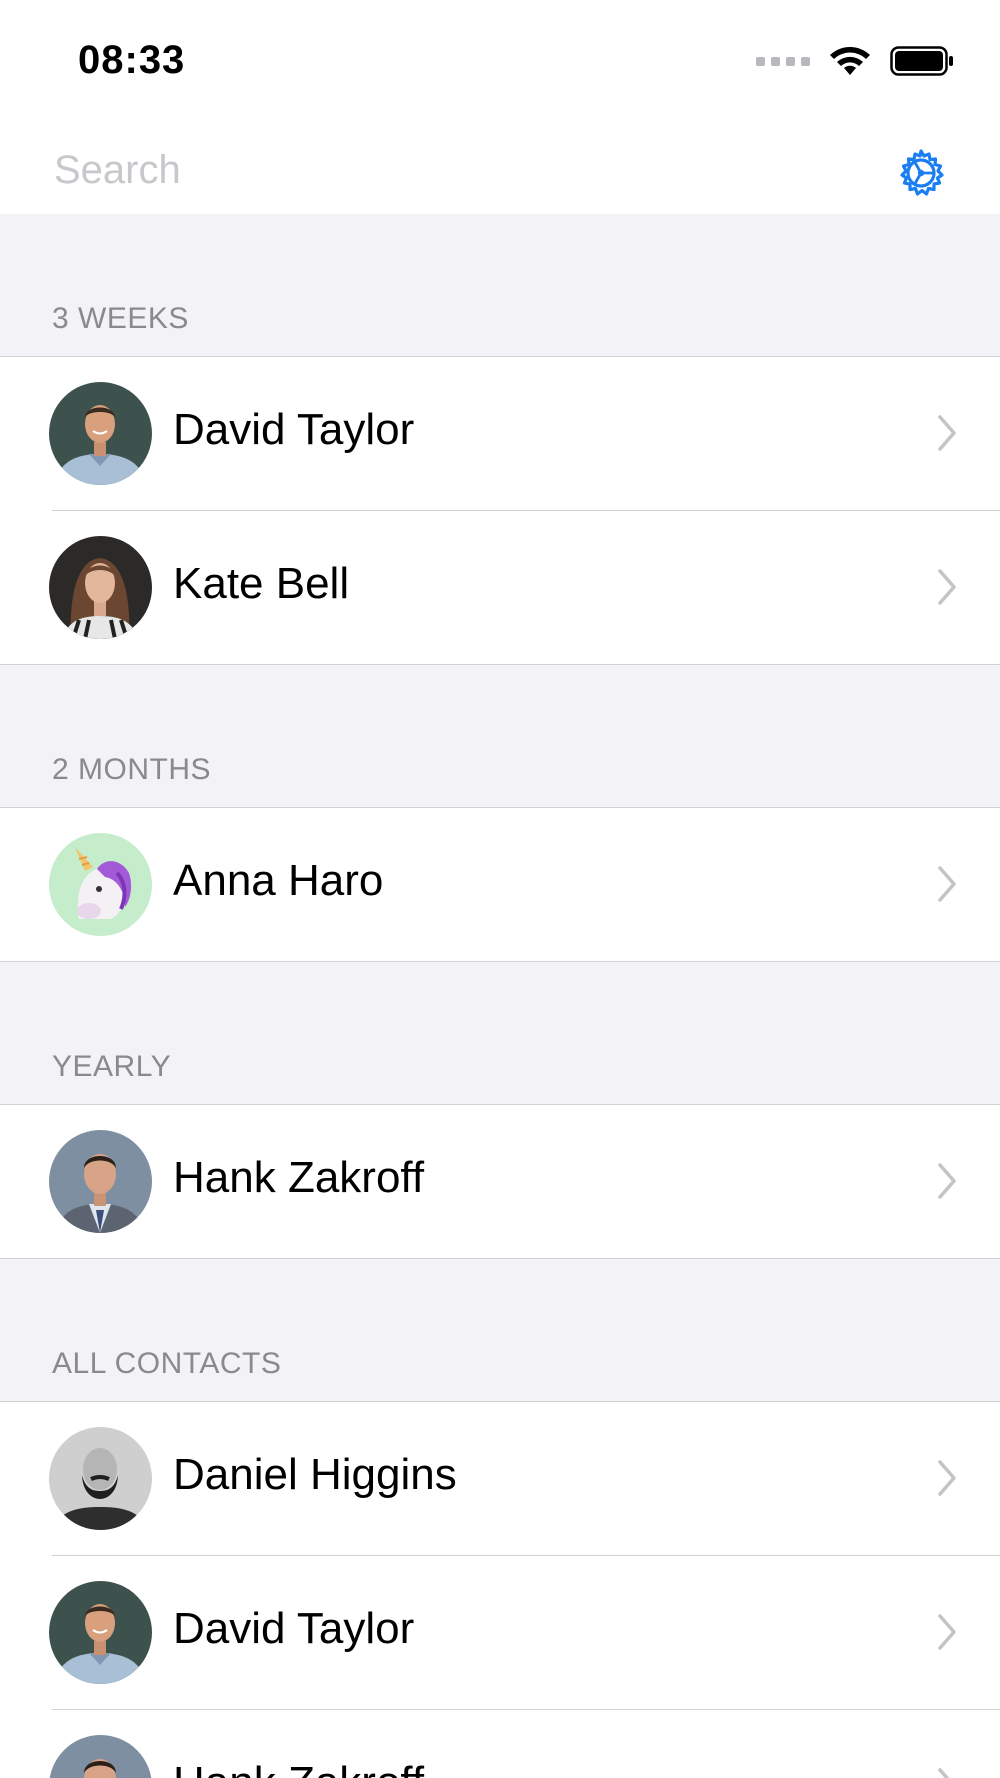 The width and height of the screenshot is (1000, 1778). What do you see at coordinates (167, 1363) in the screenshot?
I see `section-header-label: ALL CONTACTS` at bounding box center [167, 1363].